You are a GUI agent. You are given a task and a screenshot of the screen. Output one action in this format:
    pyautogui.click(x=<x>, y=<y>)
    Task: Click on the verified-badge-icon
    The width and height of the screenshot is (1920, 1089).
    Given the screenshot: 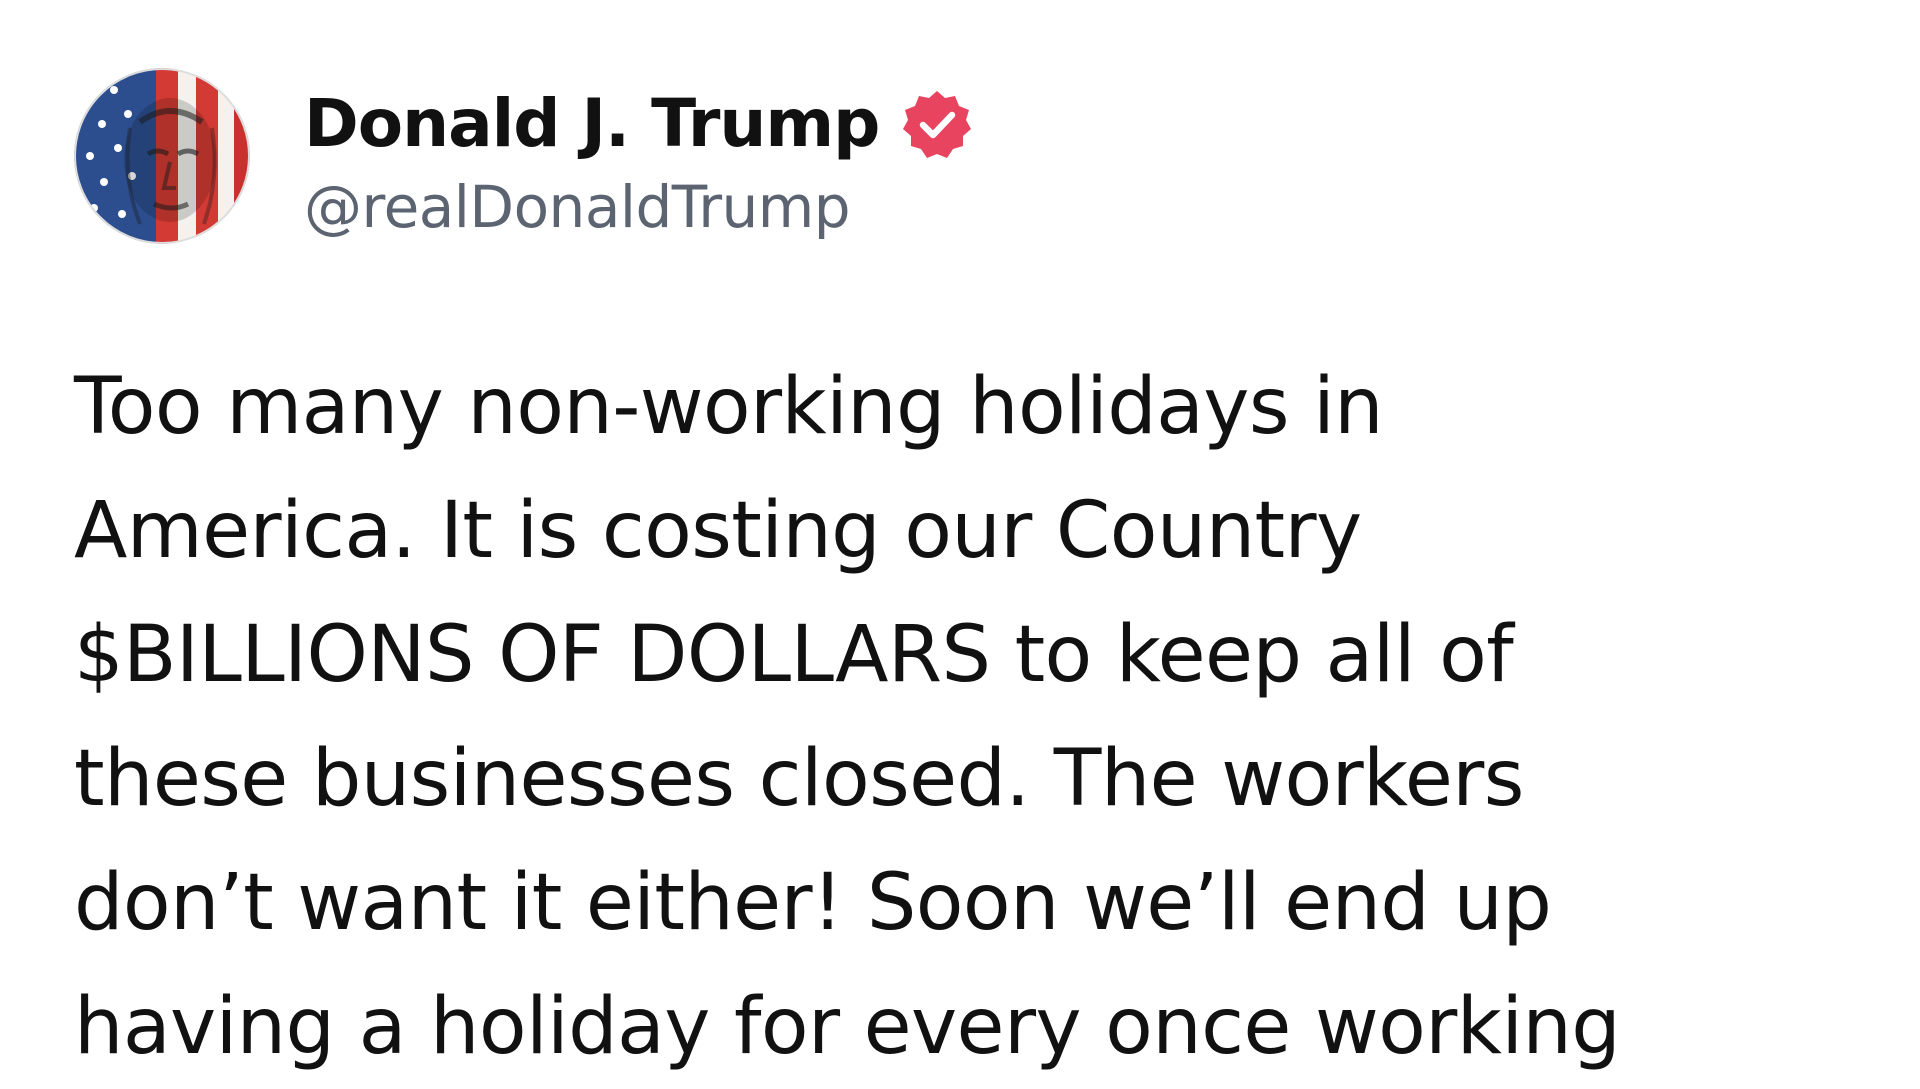 What is the action you would take?
    pyautogui.click(x=937, y=124)
    